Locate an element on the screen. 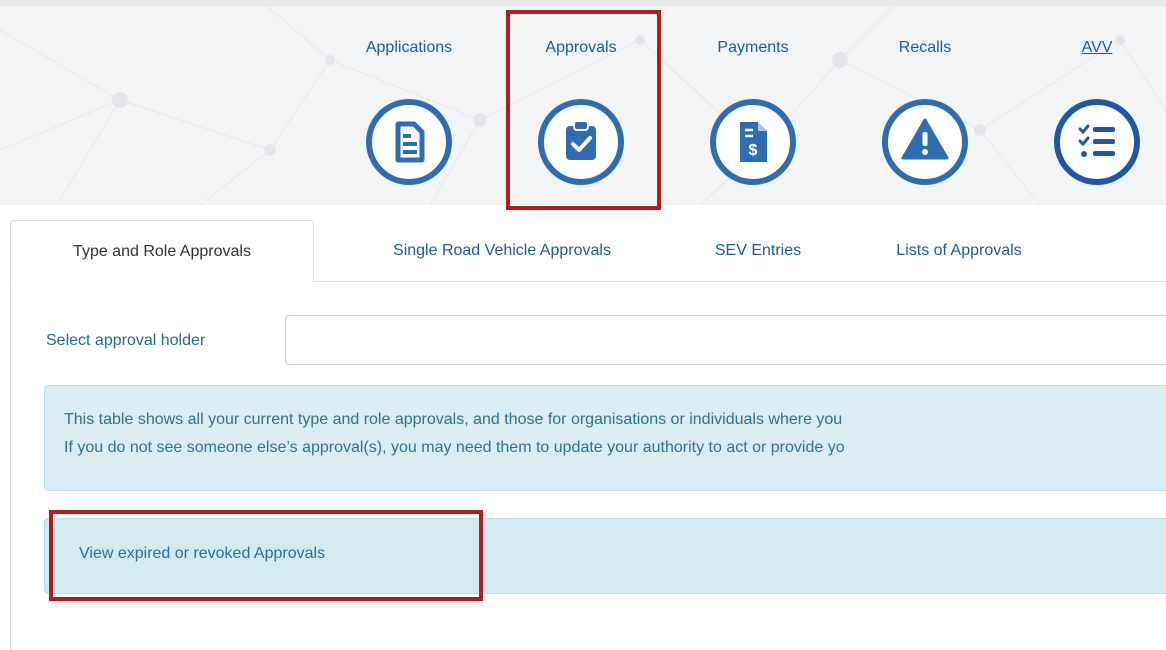 The image size is (1166, 650). nav-item-recalls: Recalls is located at coordinates (925, 112).